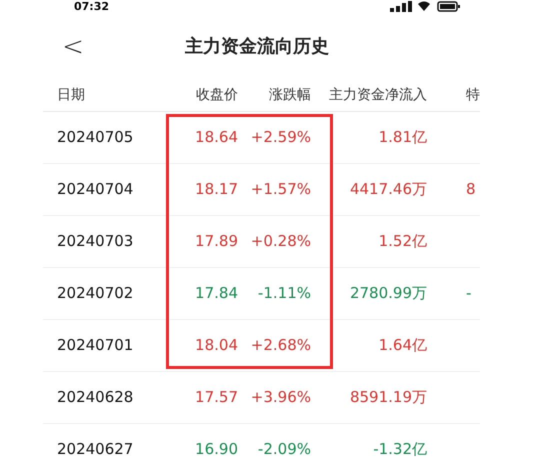  What do you see at coordinates (283, 449) in the screenshot?
I see `table-cell-text: -2.09%` at bounding box center [283, 449].